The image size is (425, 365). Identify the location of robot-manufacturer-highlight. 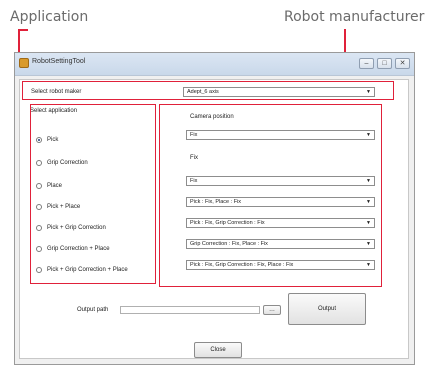
(208, 90).